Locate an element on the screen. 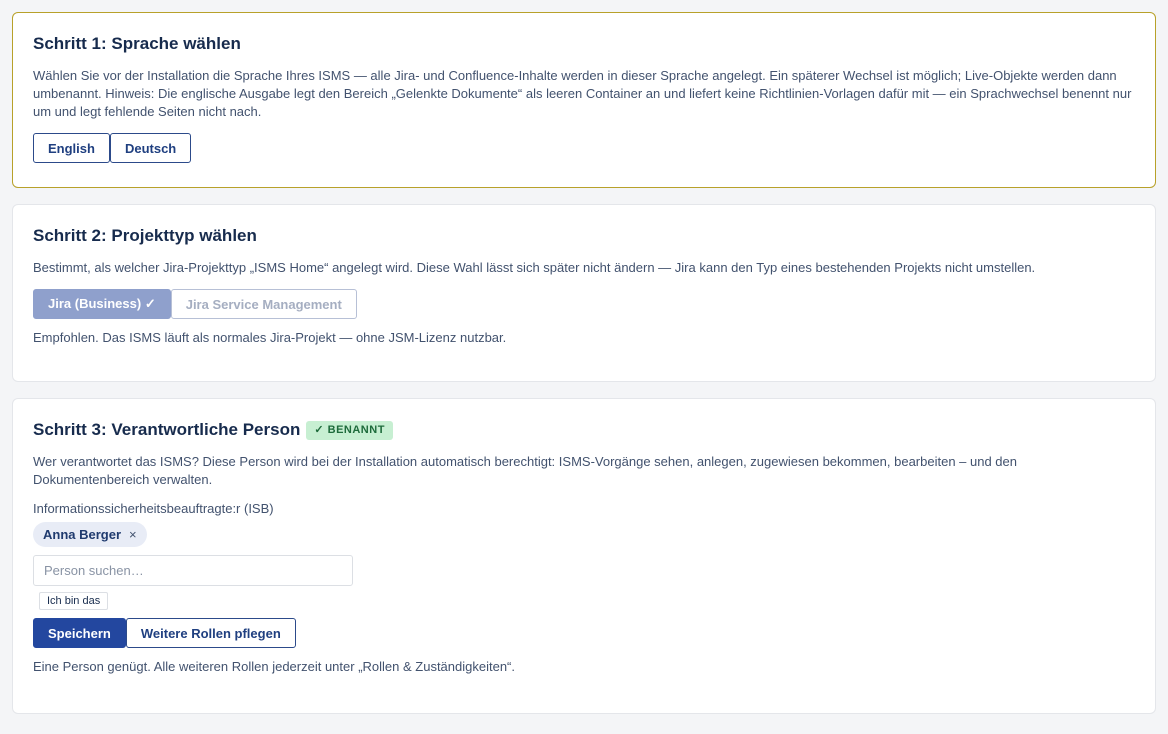 The height and width of the screenshot is (734, 1168). project-type-business-button: Jira (Business) ✓ is located at coordinates (102, 304).